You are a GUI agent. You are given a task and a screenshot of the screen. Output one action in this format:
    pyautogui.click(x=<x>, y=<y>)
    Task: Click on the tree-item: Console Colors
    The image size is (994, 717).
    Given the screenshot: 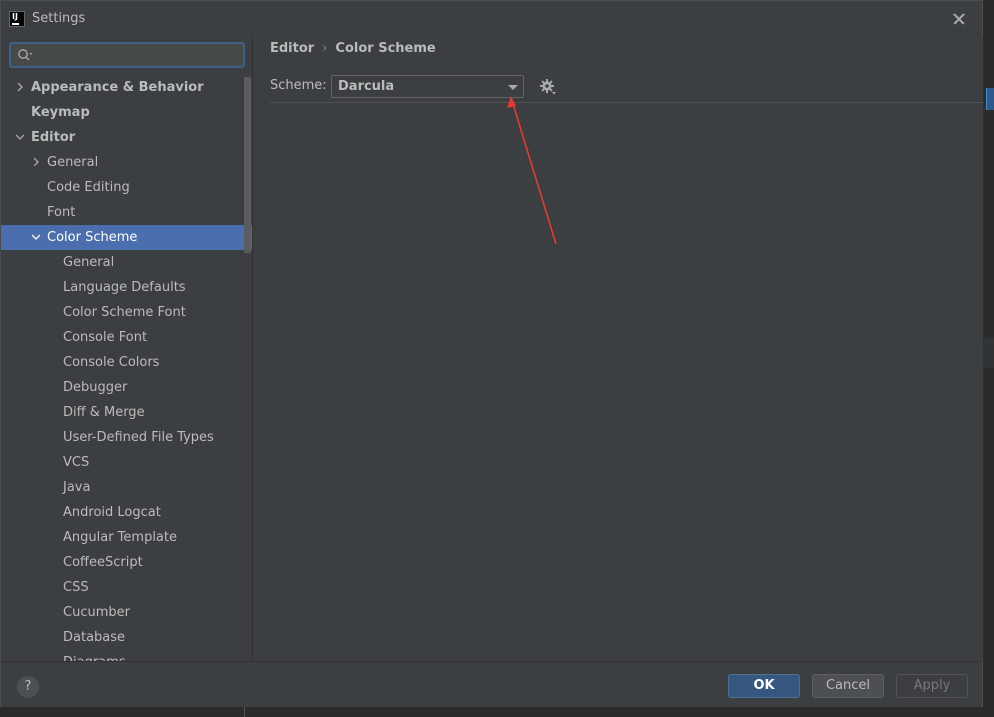 What is the action you would take?
    pyautogui.click(x=126, y=362)
    